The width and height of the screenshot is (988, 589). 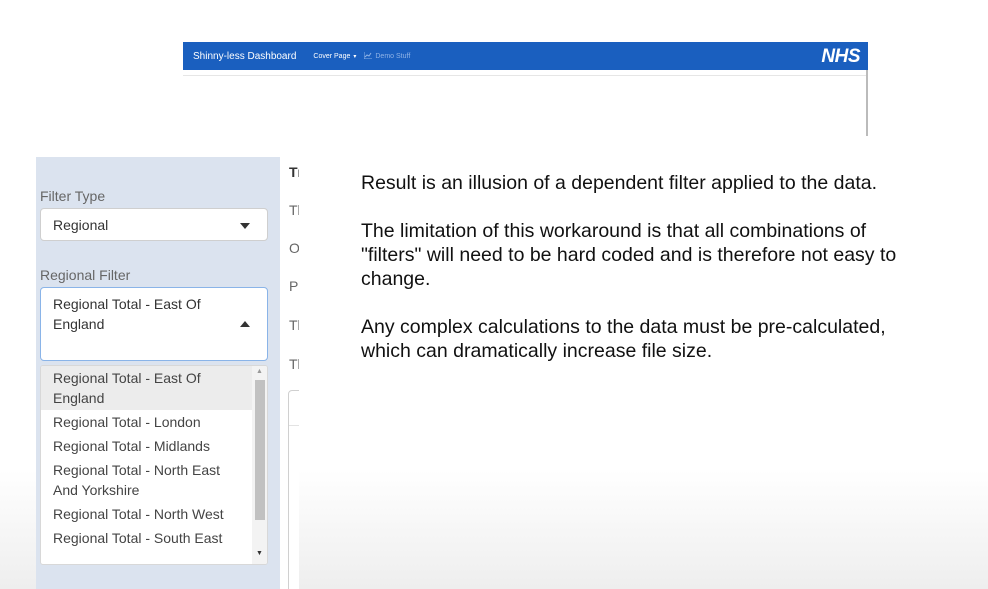 What do you see at coordinates (355, 56) in the screenshot?
I see `caret-down-icon: ▾` at bounding box center [355, 56].